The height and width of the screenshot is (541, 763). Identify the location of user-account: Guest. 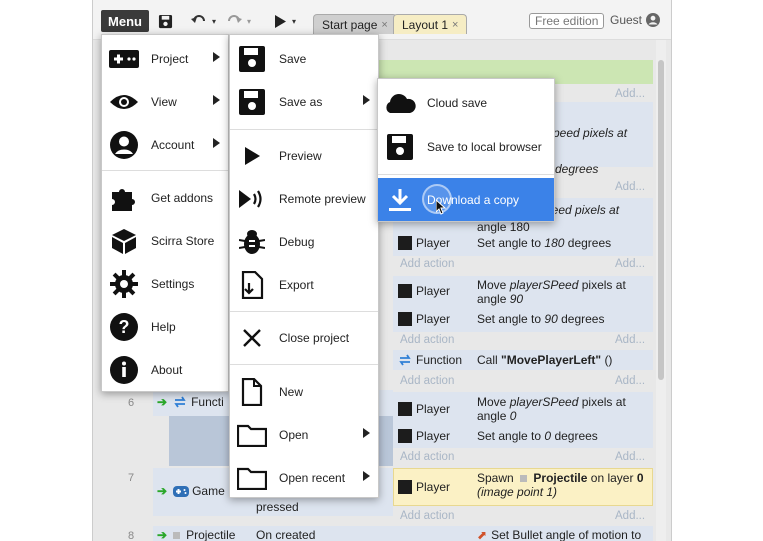
(635, 20).